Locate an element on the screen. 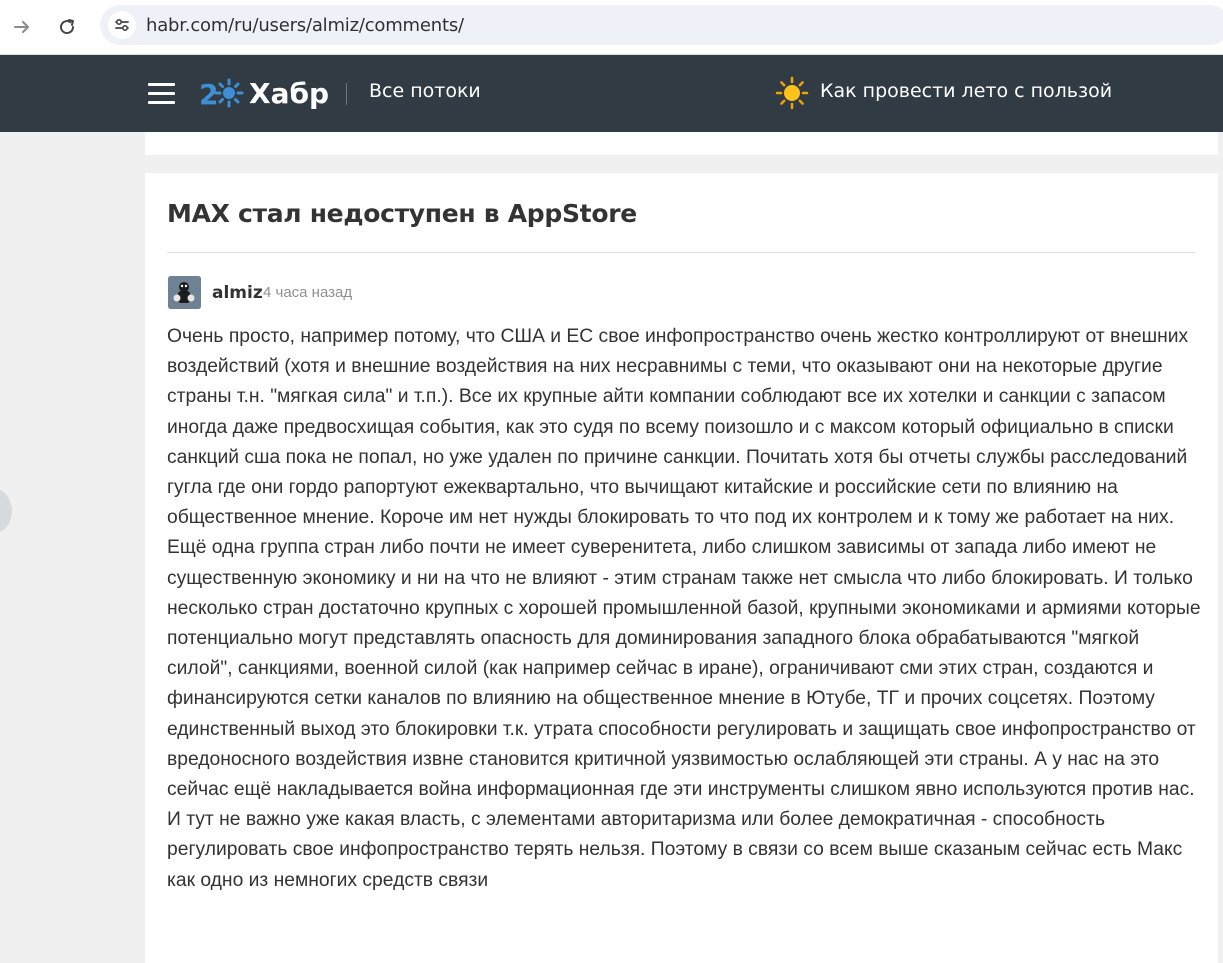 Image resolution: width=1223 pixels, height=963 pixels. logo-mark-icon: 2 is located at coordinates (221, 94).